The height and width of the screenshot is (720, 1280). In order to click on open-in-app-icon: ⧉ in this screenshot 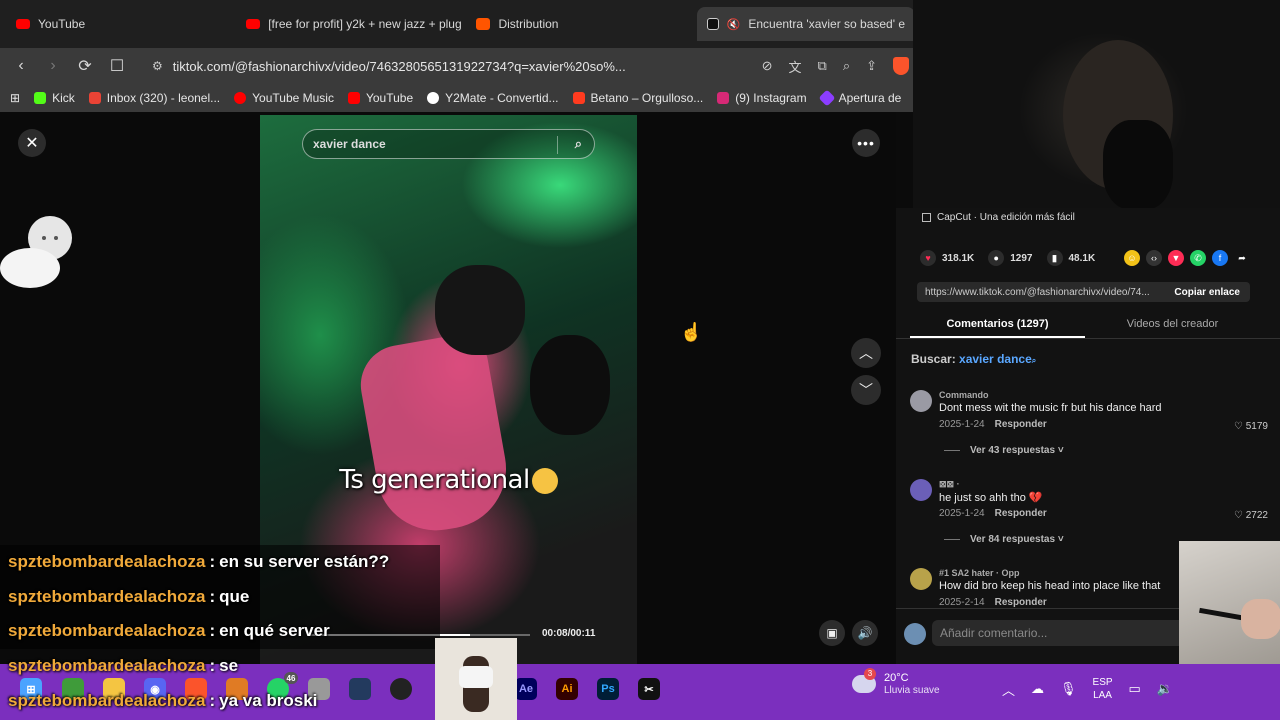, I will do `click(822, 66)`.